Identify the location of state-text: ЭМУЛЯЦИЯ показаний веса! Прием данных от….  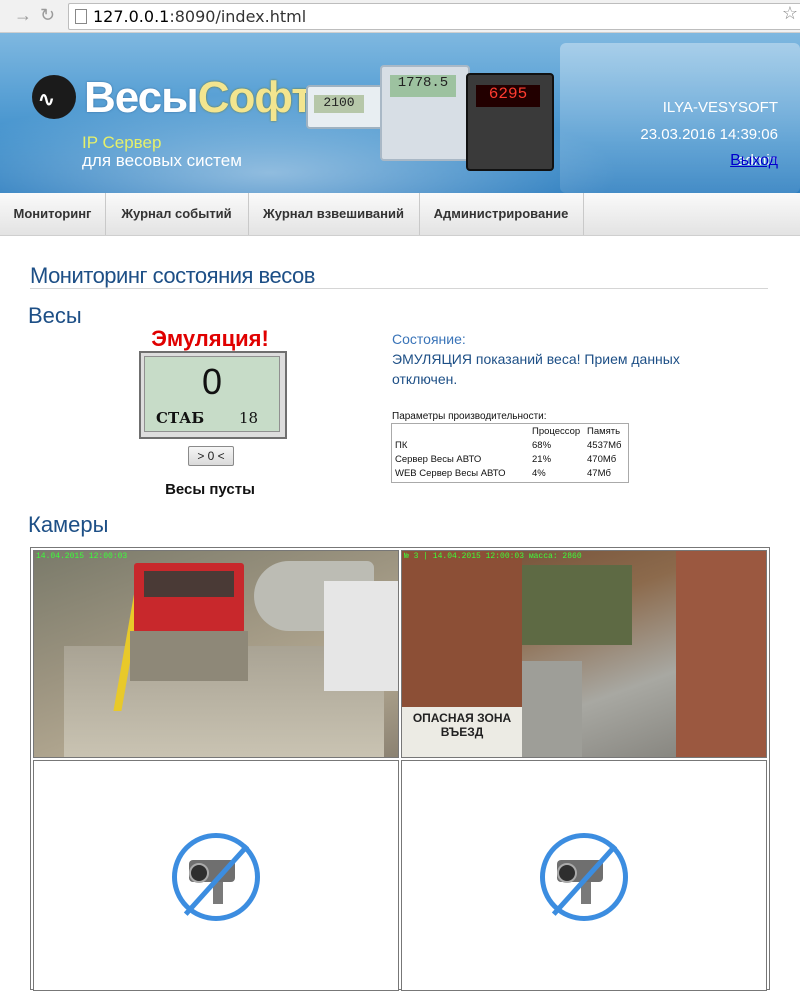
(536, 369).